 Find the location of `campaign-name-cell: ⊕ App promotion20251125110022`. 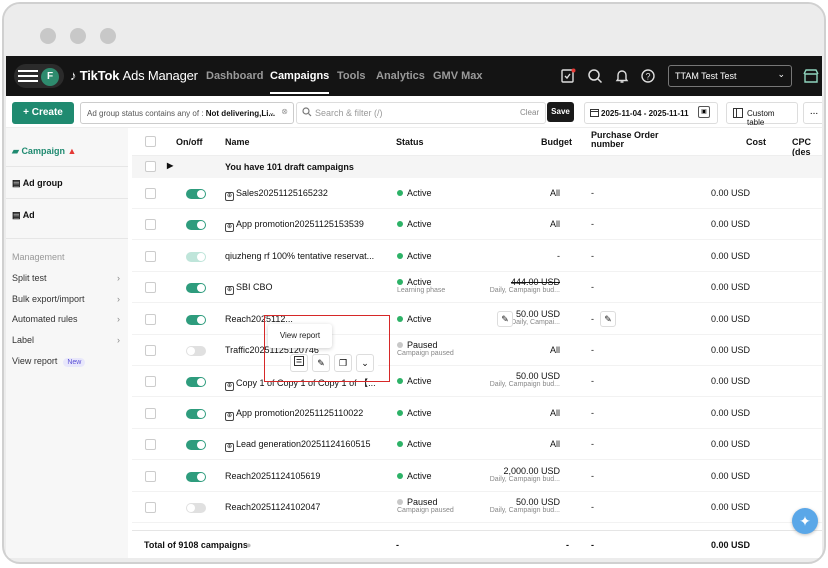

campaign-name-cell: ⊕ App promotion20251125110022 is located at coordinates (300, 414).